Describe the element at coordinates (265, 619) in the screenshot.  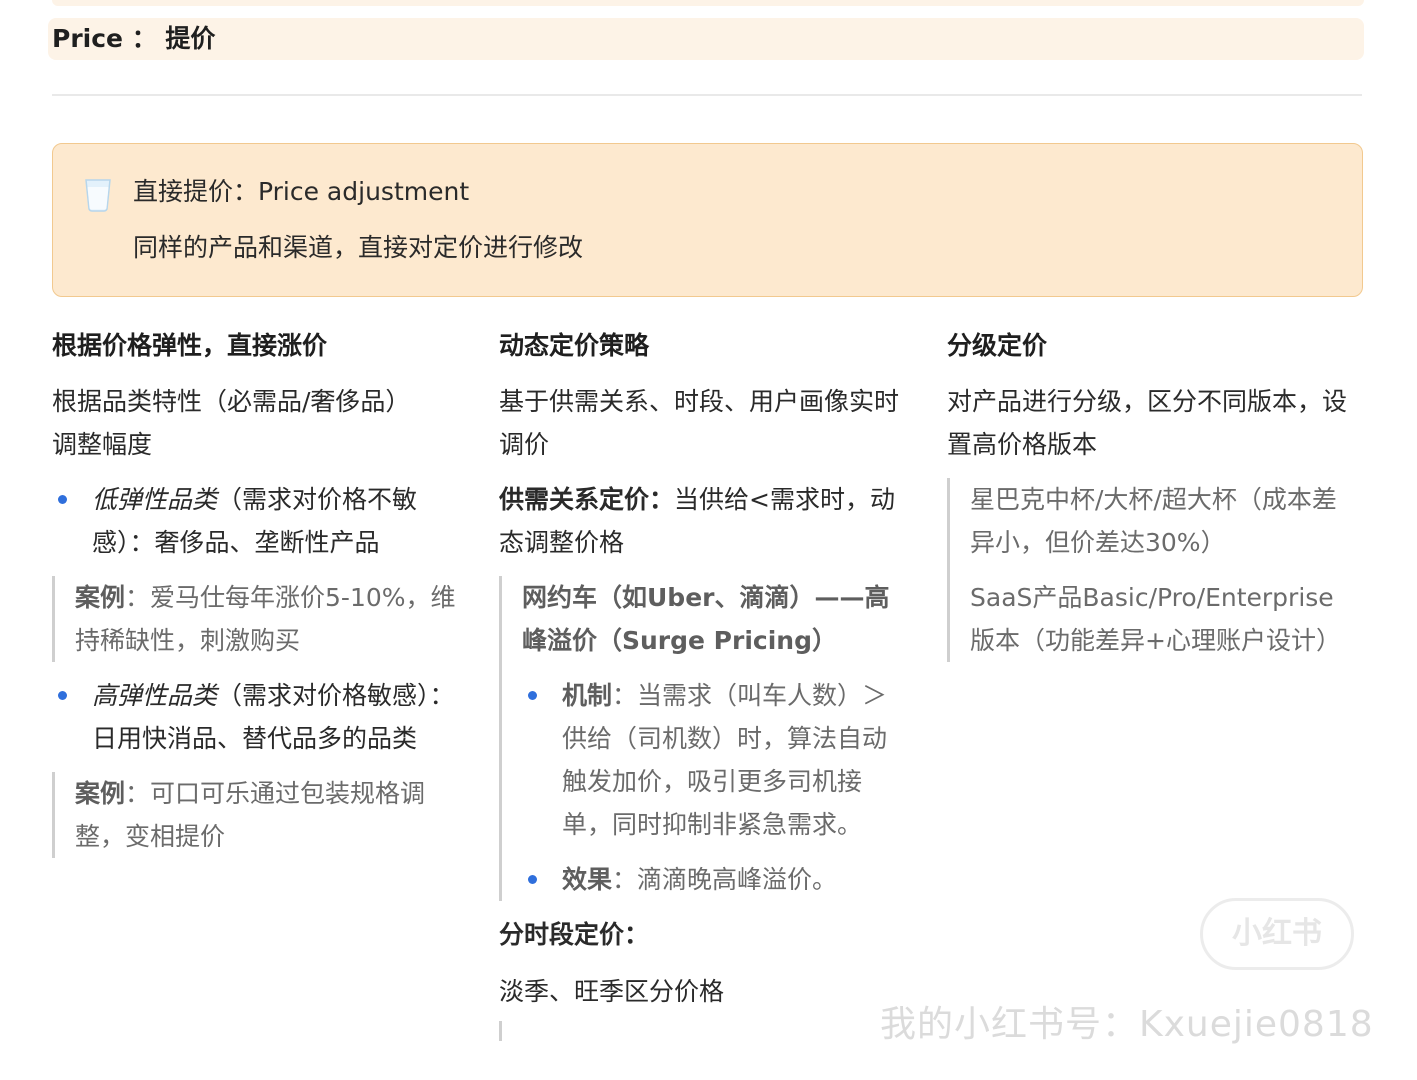
I see `case-text: ：爱马仕每年涨价5-10%，维持稀缺性，刺激购买` at that location.